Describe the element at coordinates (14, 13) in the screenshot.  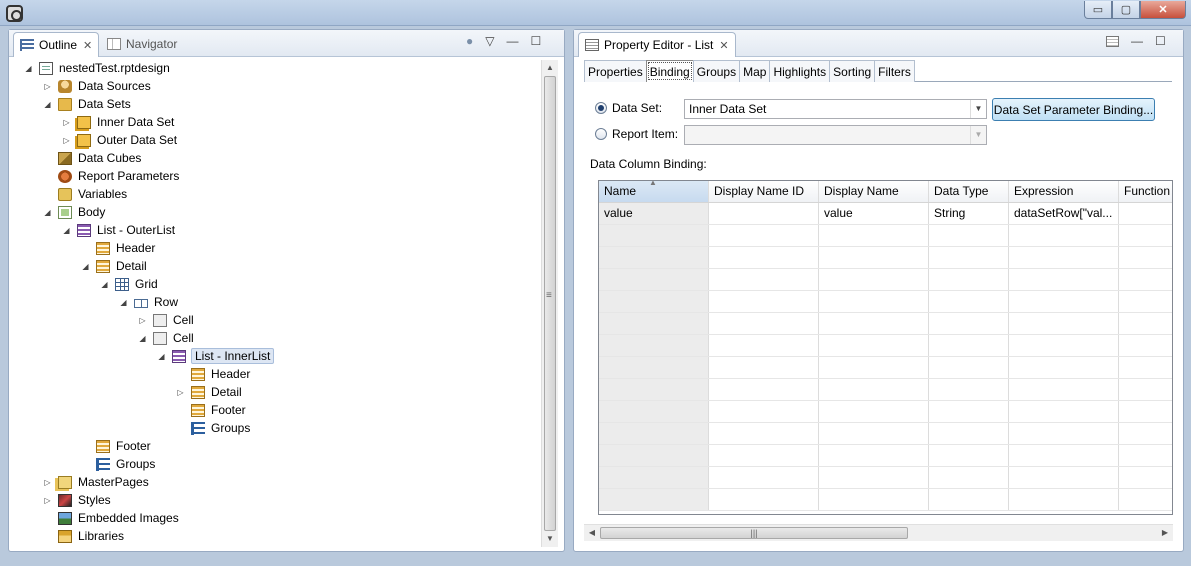
I see `app-icon` at that location.